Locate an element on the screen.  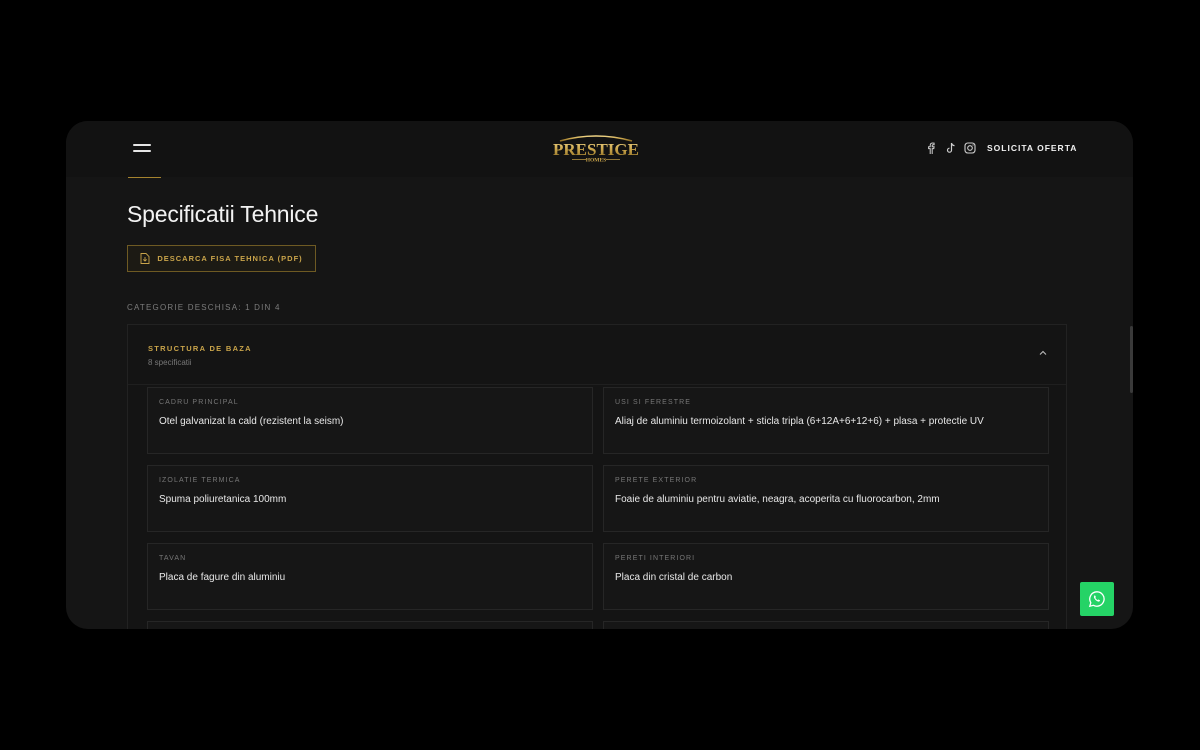
facebook-icon is located at coordinates (931, 148).